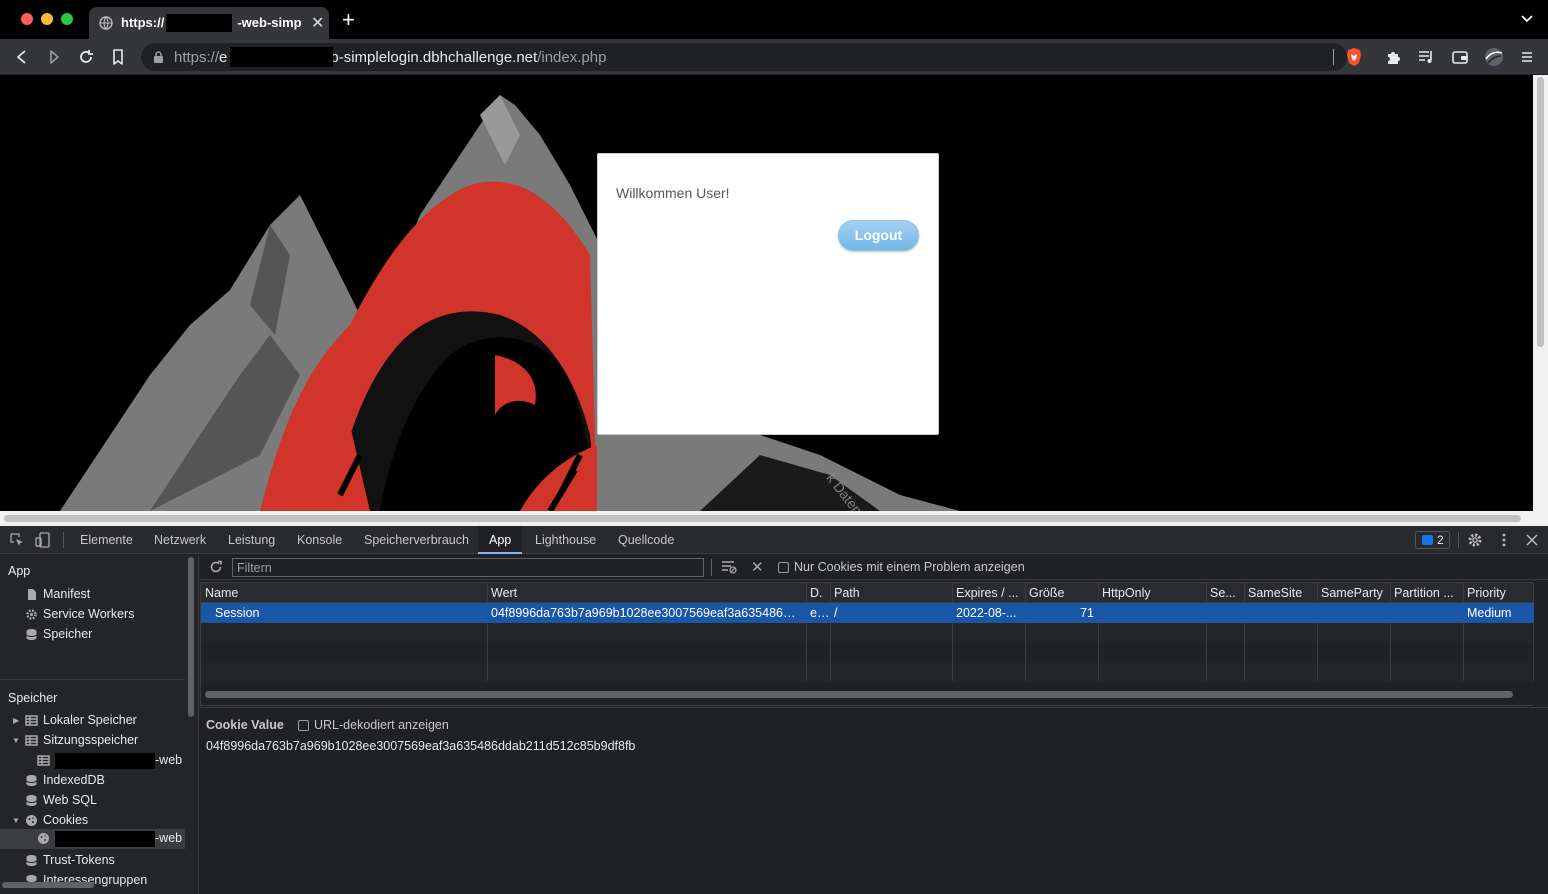 This screenshot has width=1548, height=894. Describe the element at coordinates (349, 613) in the screenshot. I see `cookie-name-cell: Session` at that location.